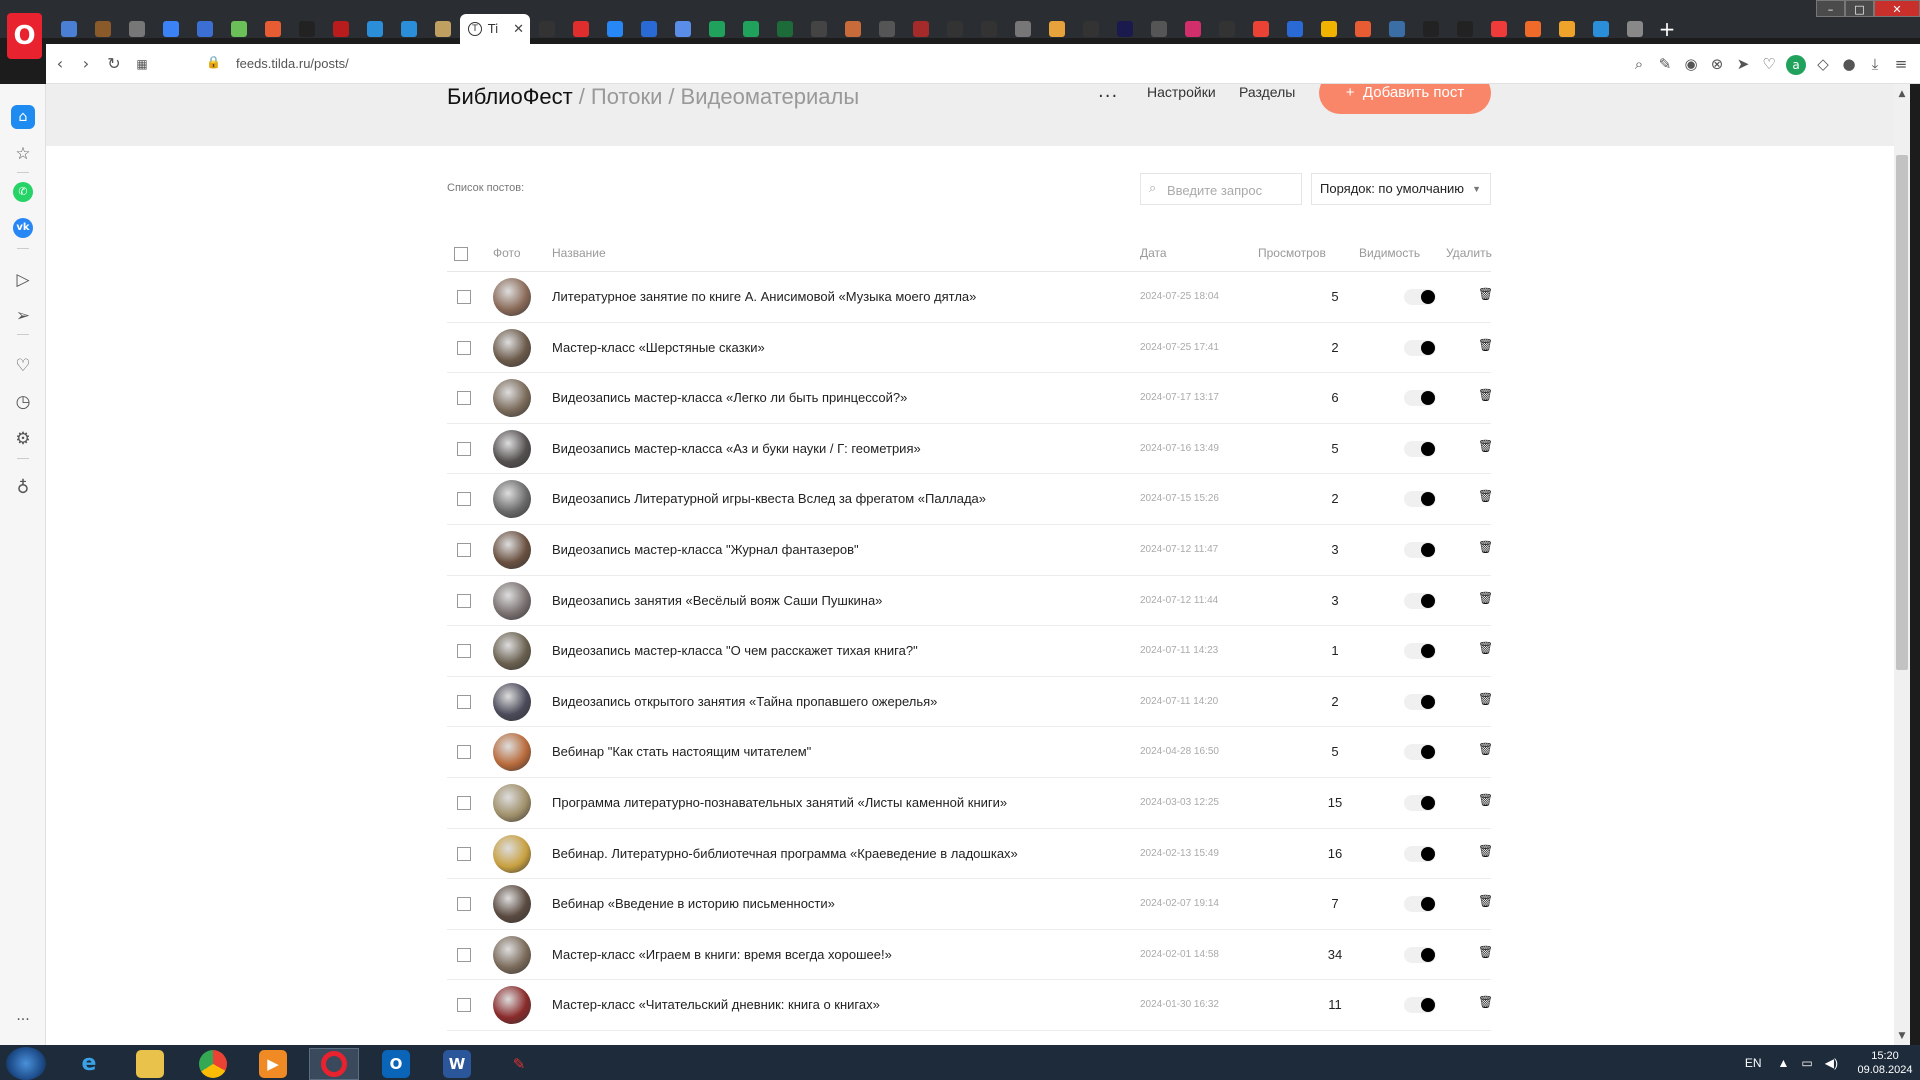 The width and height of the screenshot is (1920, 1080). I want to click on paint-icon: ✎, so click(519, 1064).